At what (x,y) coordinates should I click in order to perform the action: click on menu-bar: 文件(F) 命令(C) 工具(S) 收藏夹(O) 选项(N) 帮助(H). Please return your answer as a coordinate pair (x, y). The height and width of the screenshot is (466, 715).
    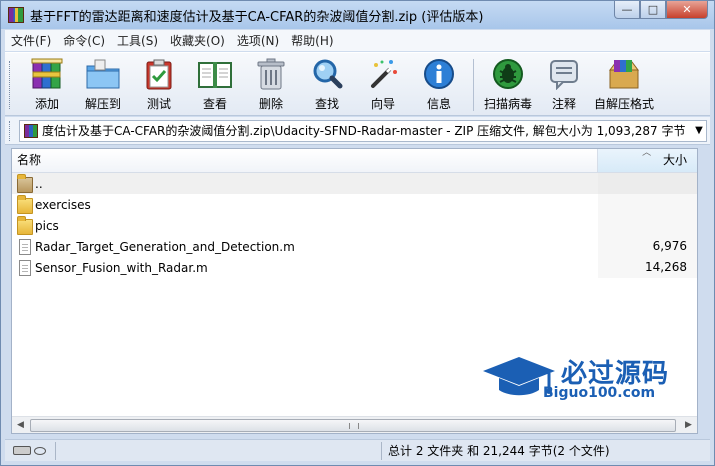
    Looking at the image, I should click on (357, 40).